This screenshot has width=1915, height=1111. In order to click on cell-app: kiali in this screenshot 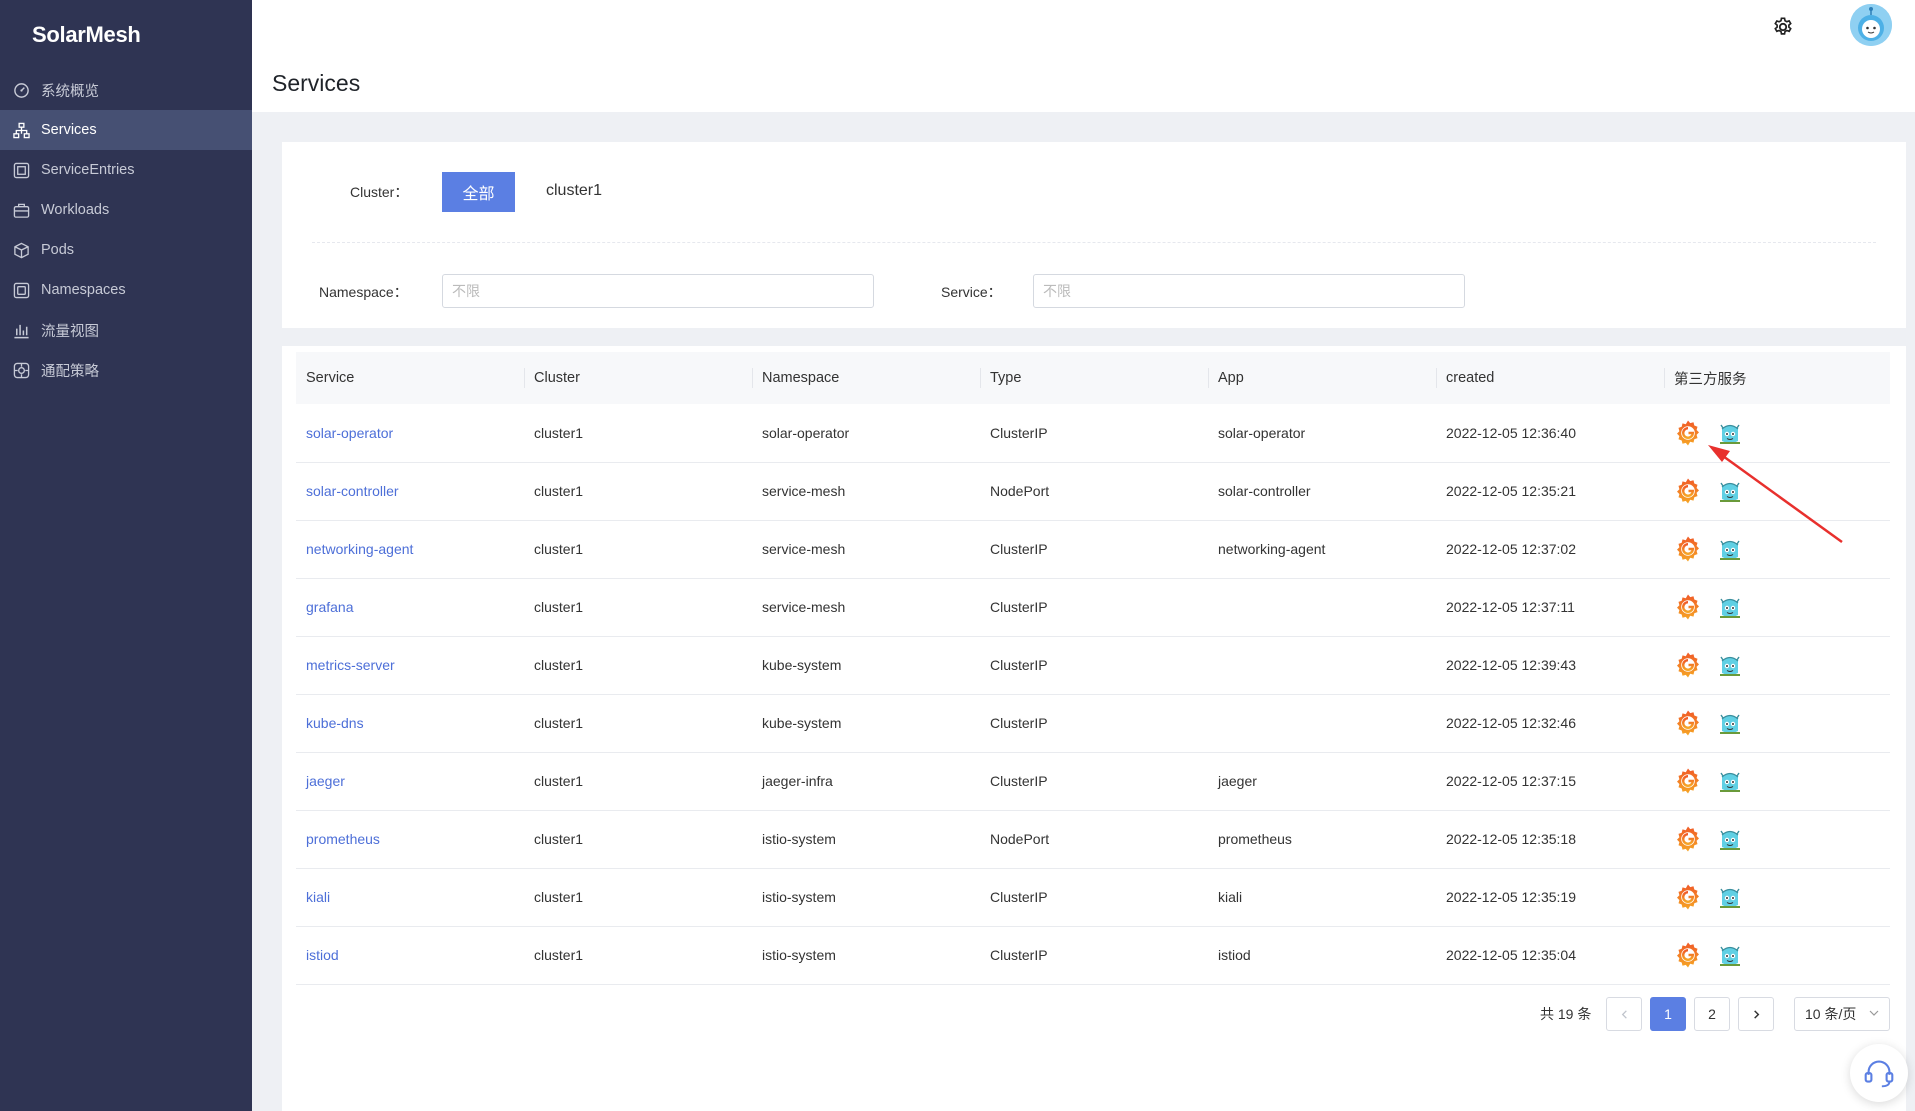, I will do `click(1322, 897)`.